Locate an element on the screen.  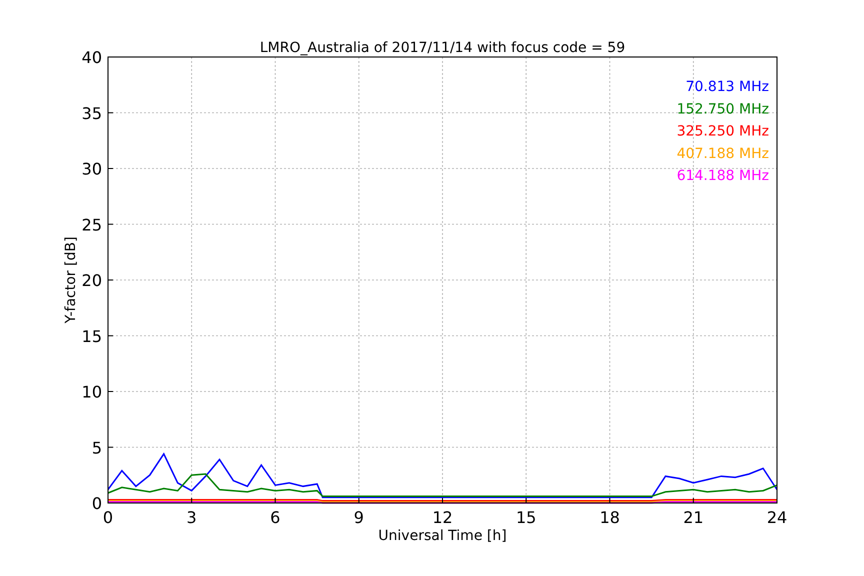
axis-label: Universal Time [h] is located at coordinates (442, 536).